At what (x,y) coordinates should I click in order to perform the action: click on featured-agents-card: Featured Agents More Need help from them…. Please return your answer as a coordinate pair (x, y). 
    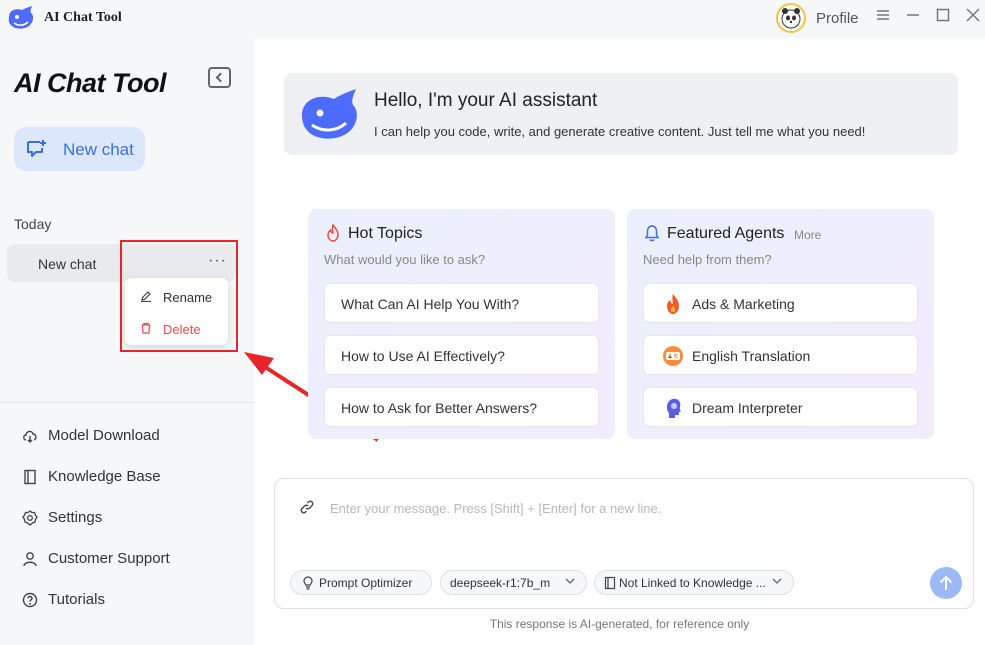
    Looking at the image, I should click on (780, 324).